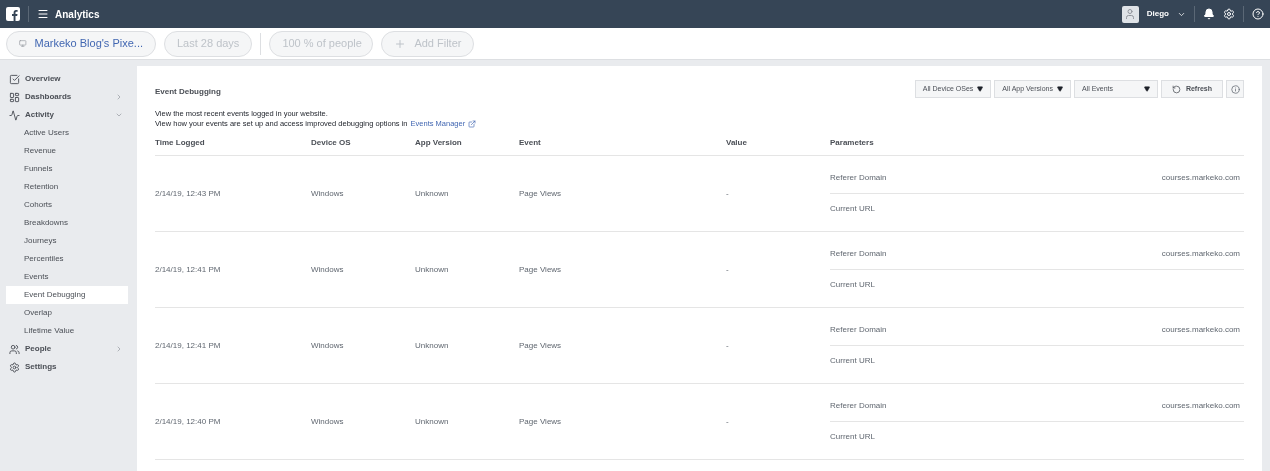  I want to click on sidebar-item: Events, so click(68, 277).